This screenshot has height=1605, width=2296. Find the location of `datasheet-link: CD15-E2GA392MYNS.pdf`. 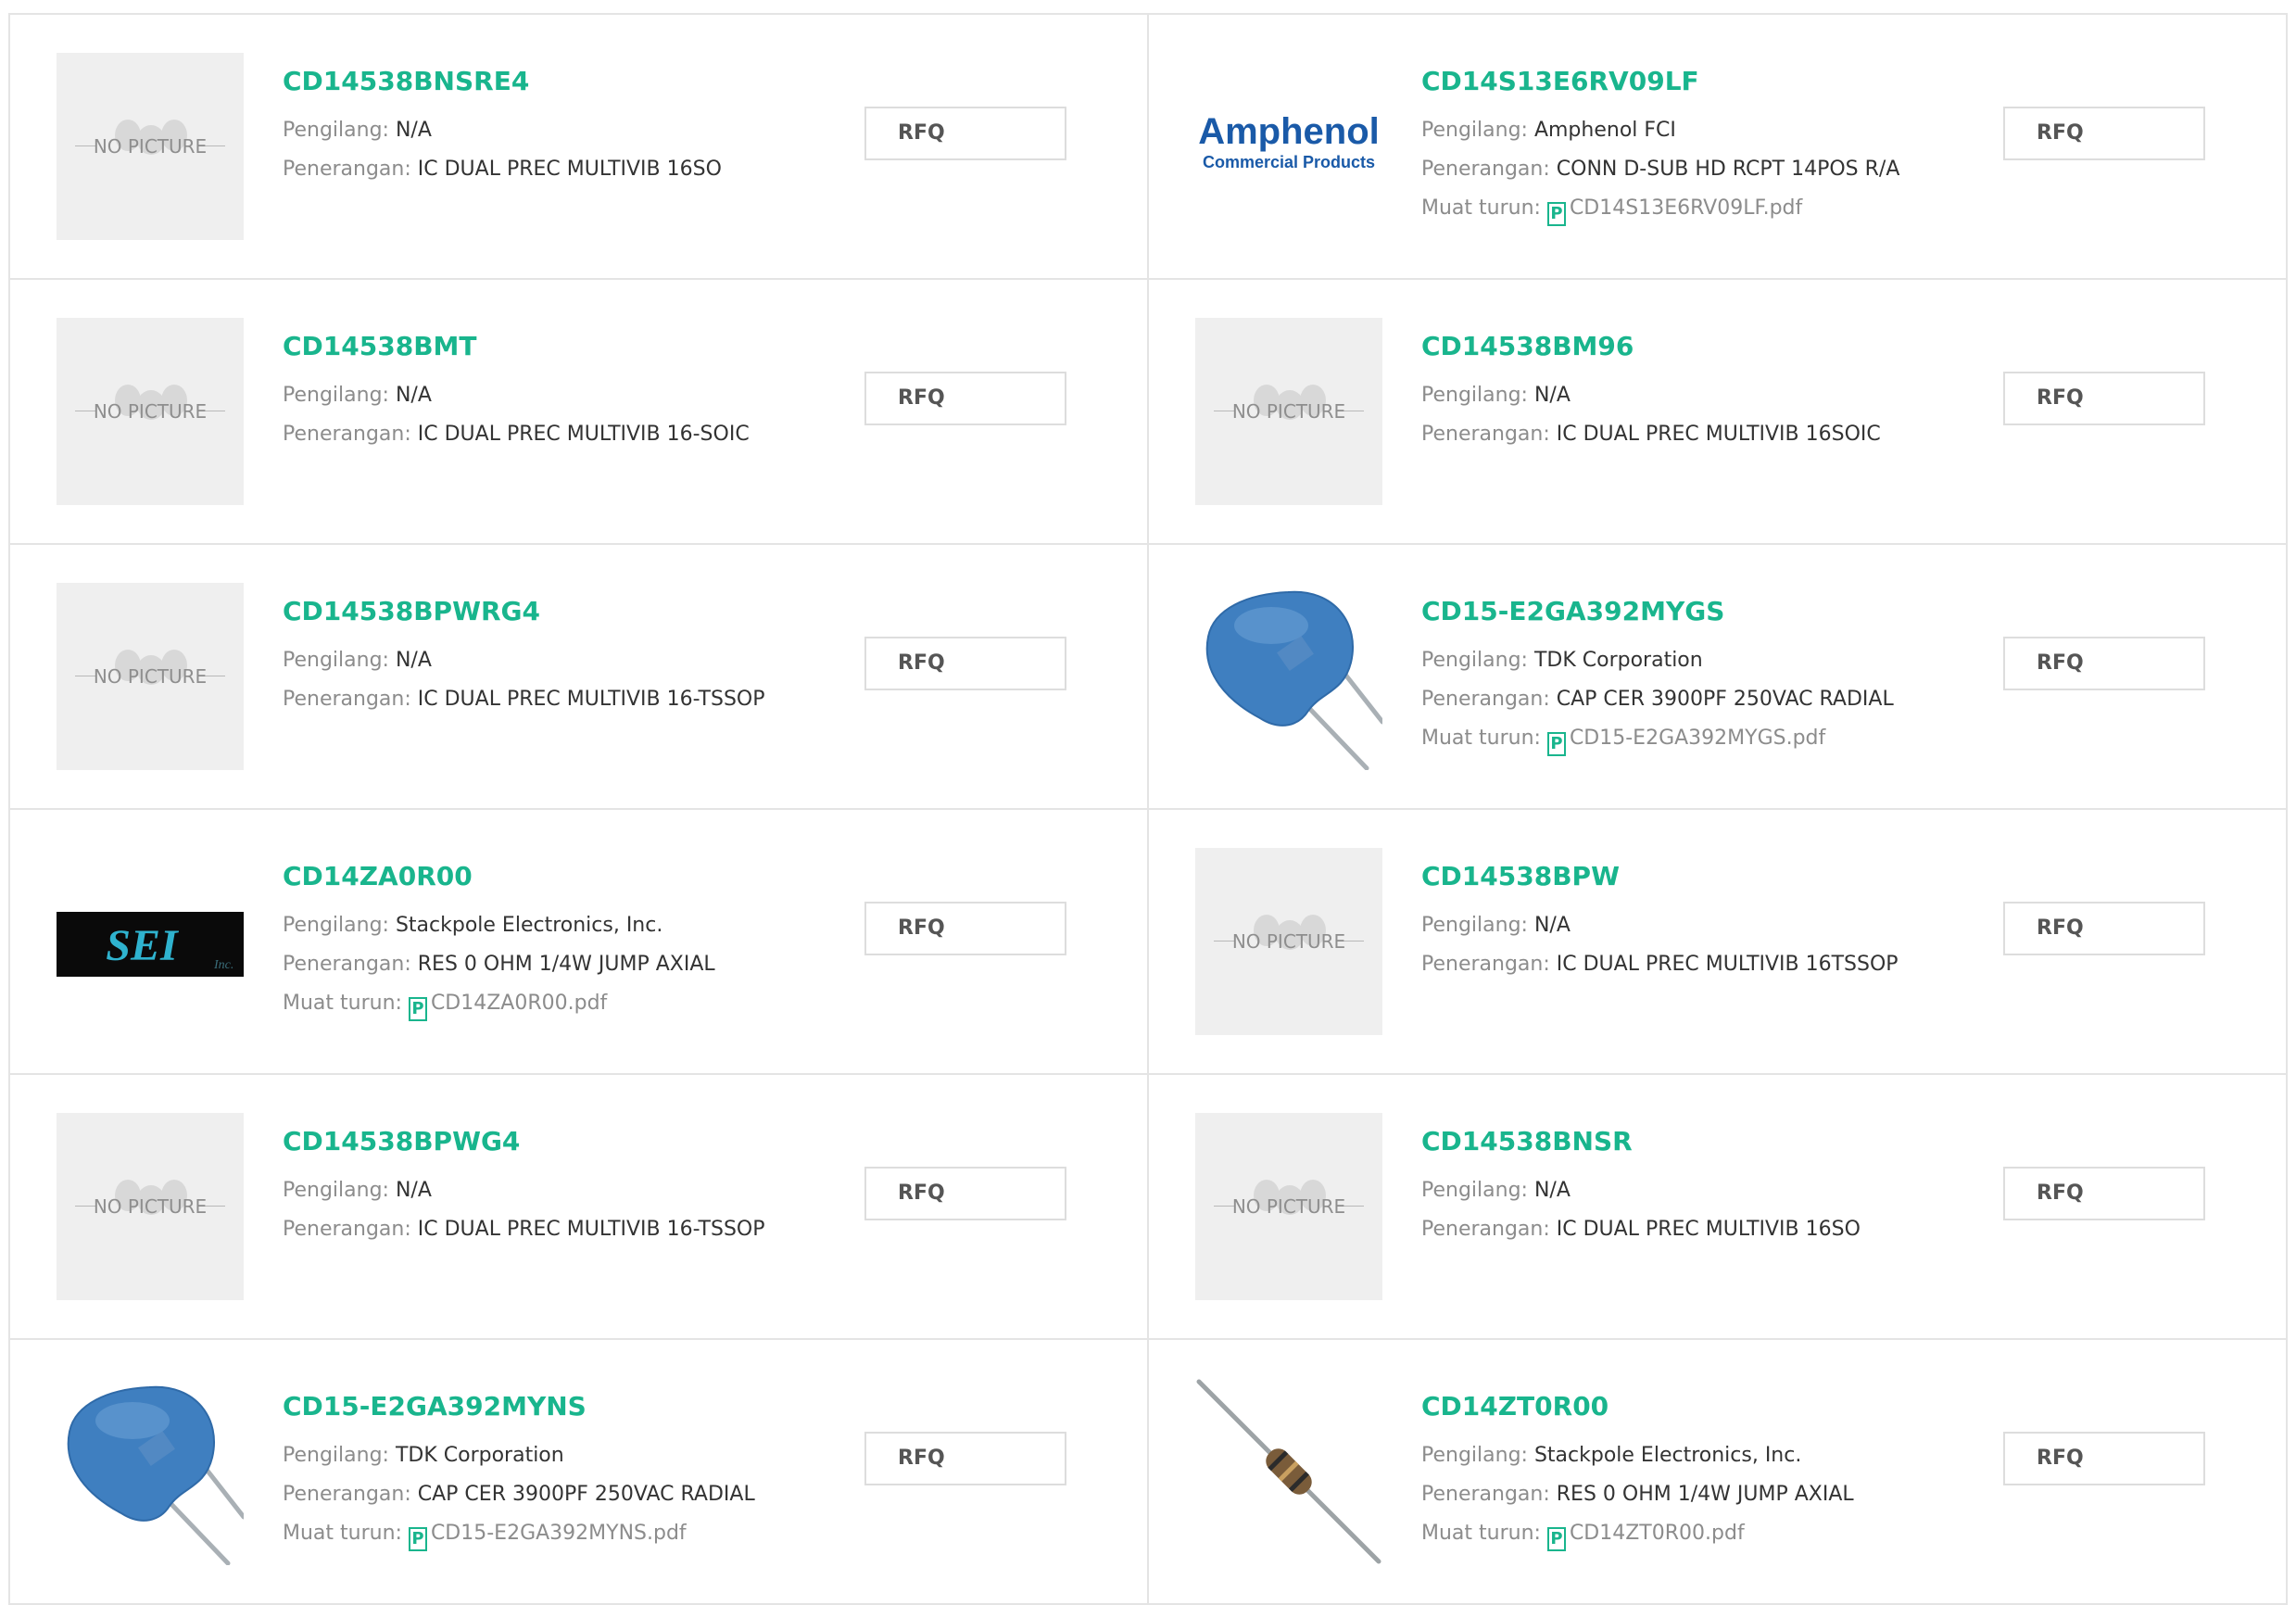

datasheet-link: CD15-E2GA392MYNS.pdf is located at coordinates (559, 1533).